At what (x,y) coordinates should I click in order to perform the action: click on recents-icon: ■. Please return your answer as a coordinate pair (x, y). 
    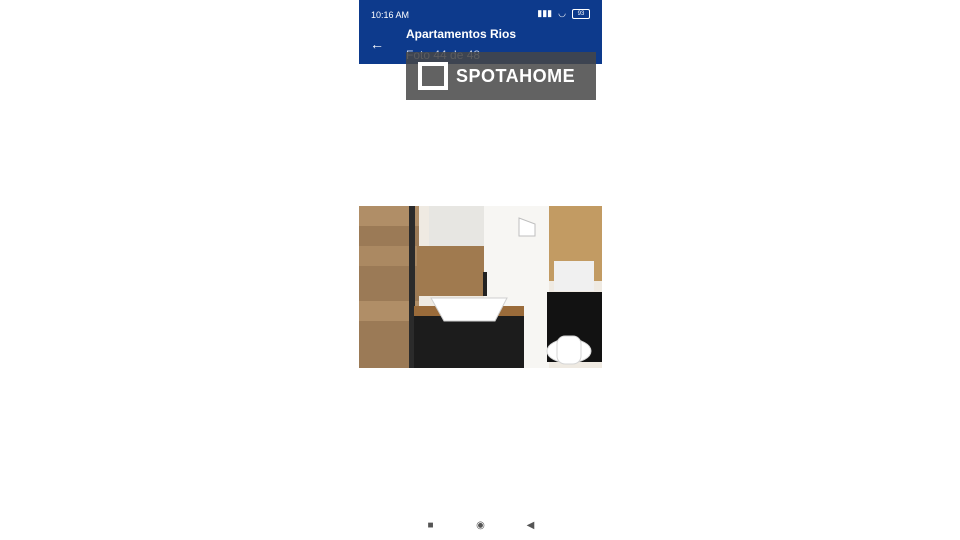
    Looking at the image, I should click on (431, 525).